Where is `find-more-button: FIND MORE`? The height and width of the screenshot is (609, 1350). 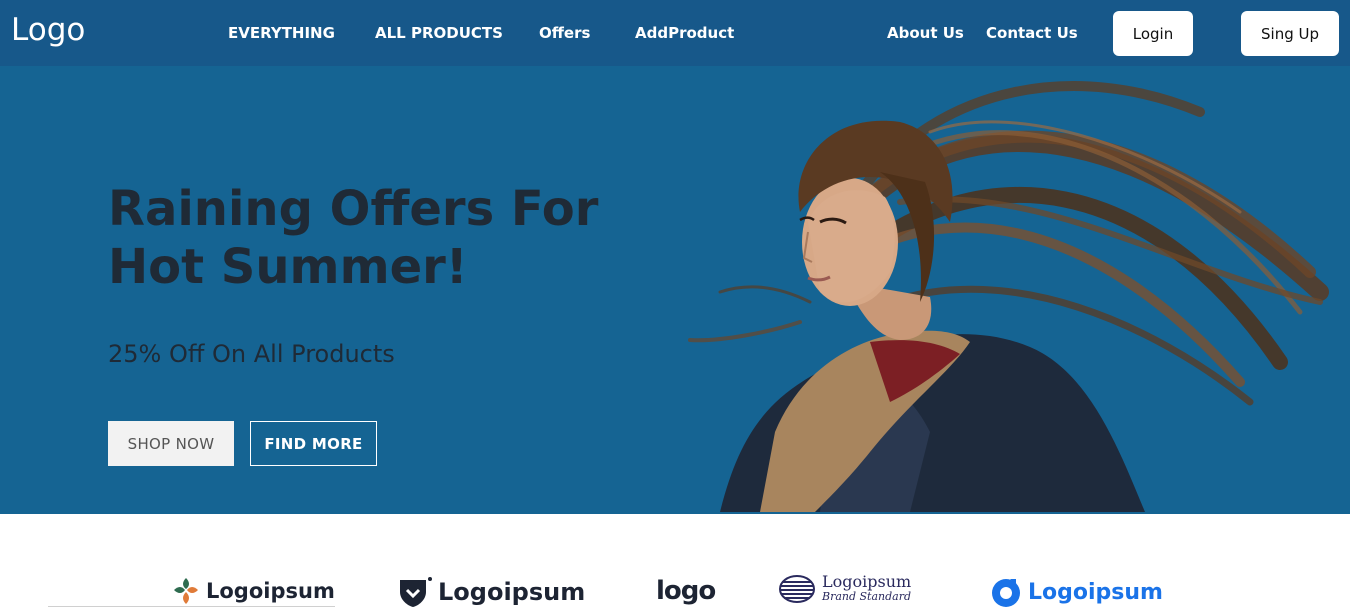
find-more-button: FIND MORE is located at coordinates (313, 443).